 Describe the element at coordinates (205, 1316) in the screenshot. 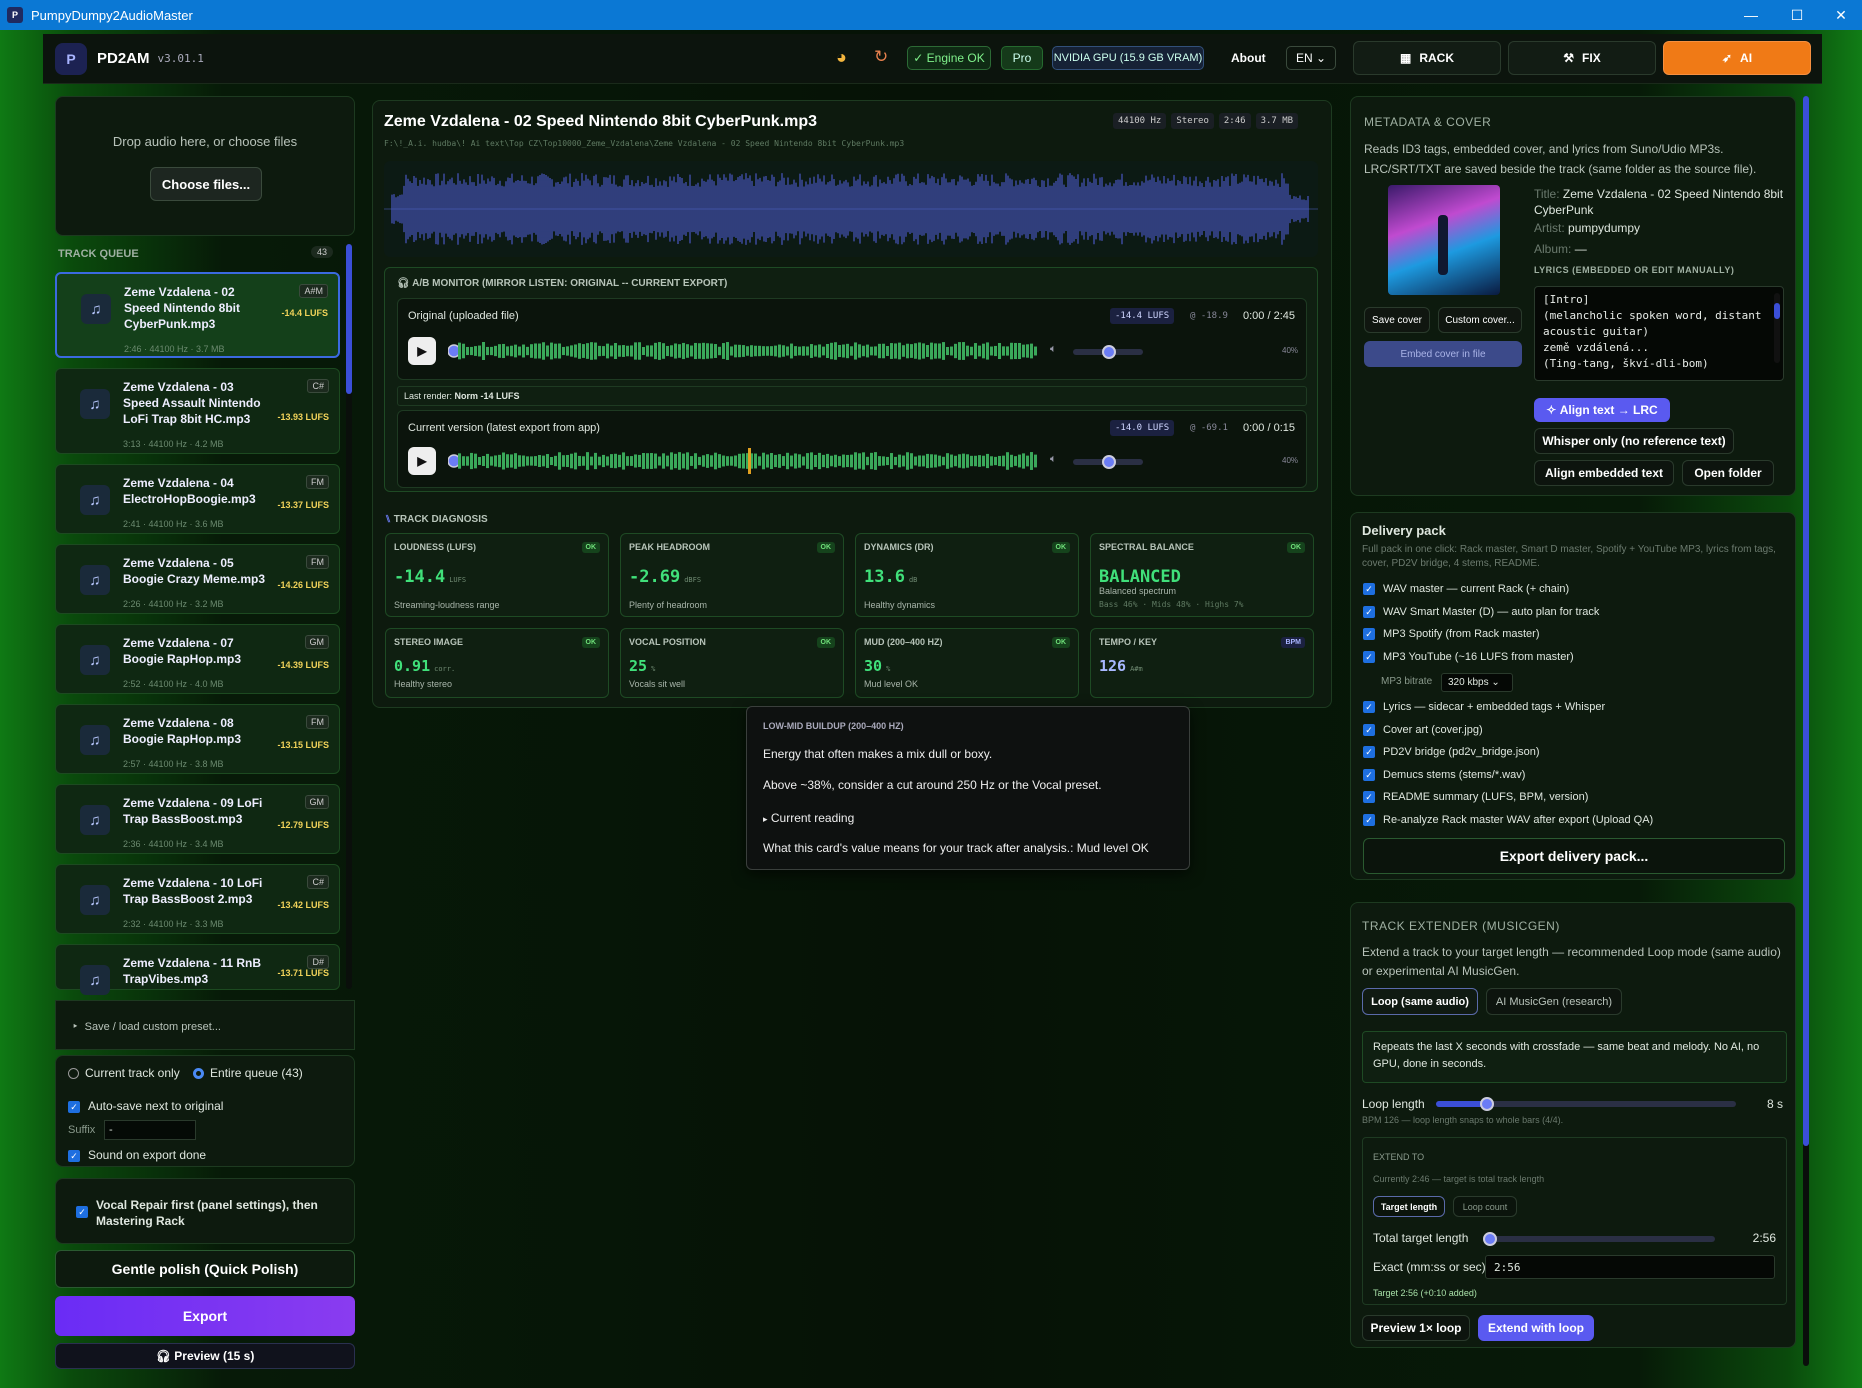

I see `export-button: Export` at that location.